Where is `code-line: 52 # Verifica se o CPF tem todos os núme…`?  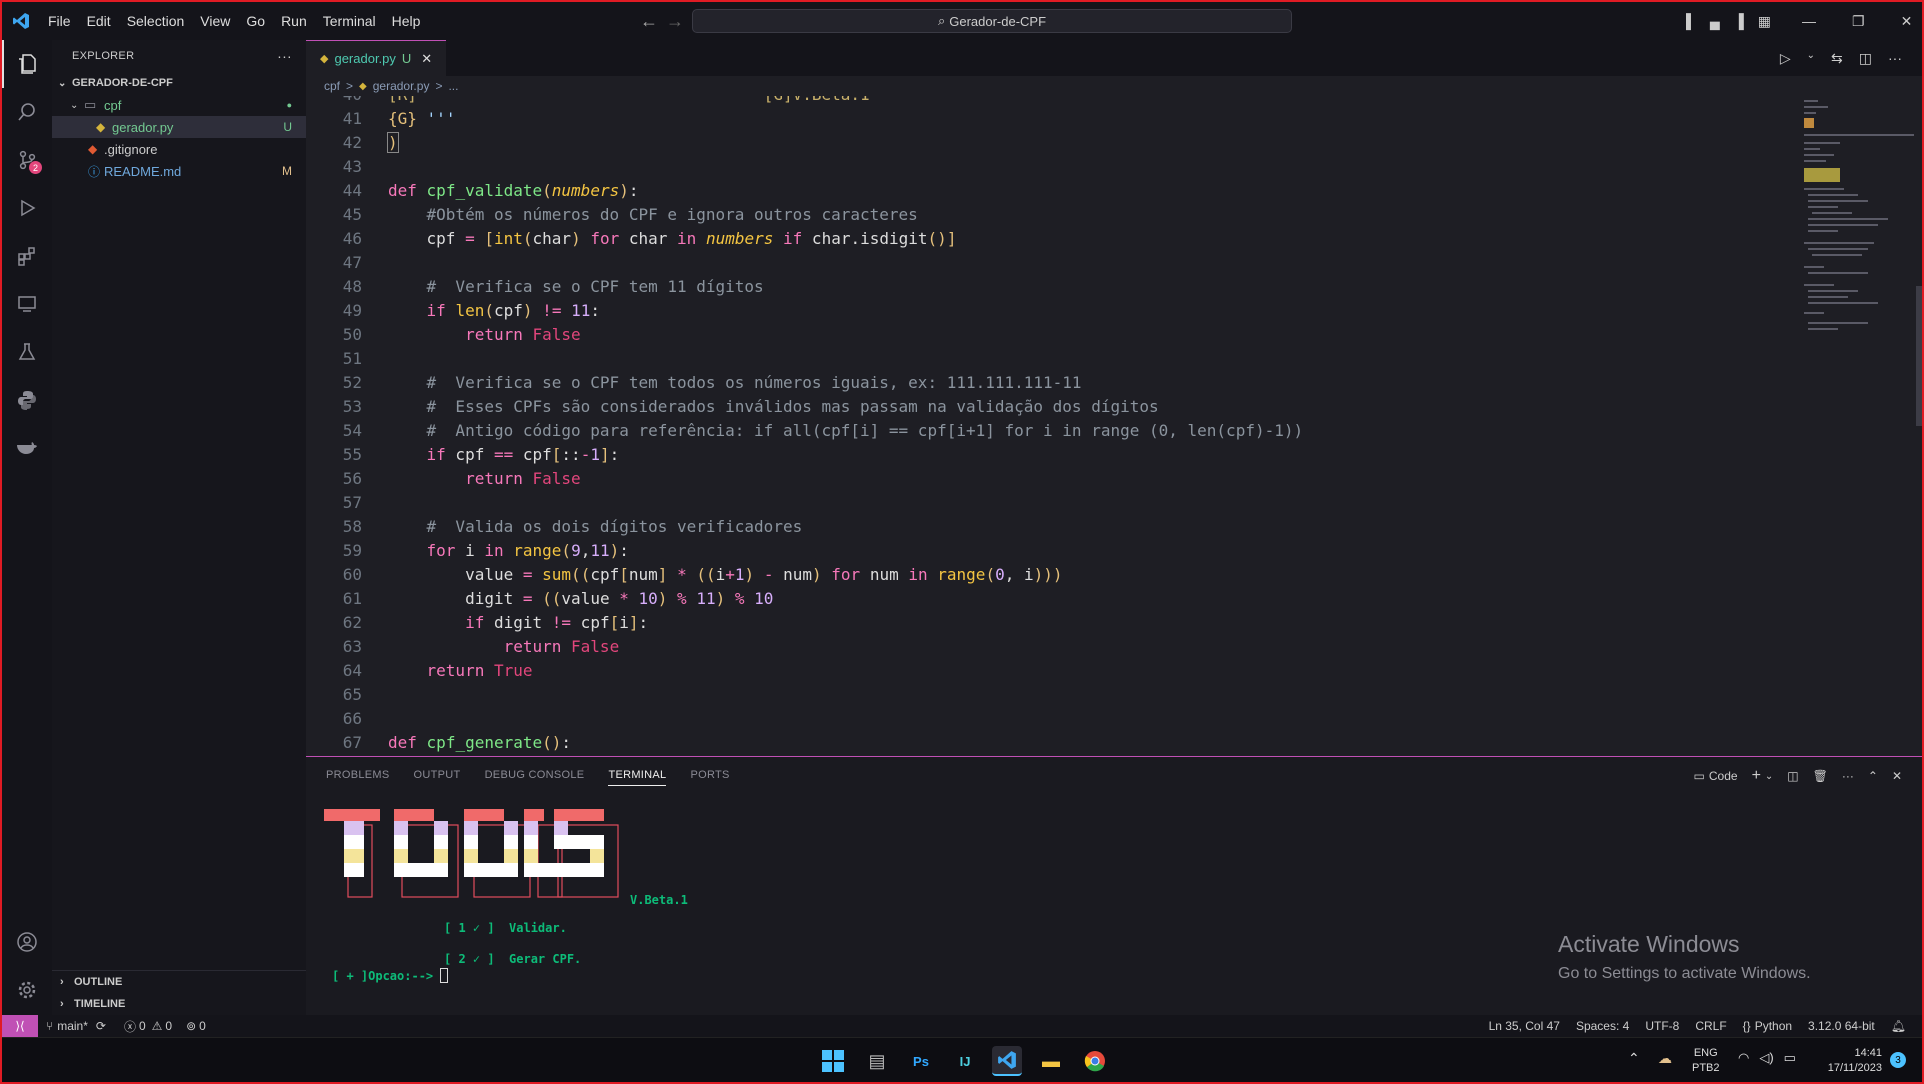 code-line: 52 # Verifica se o CPF tem todos os núme… is located at coordinates (1054, 382).